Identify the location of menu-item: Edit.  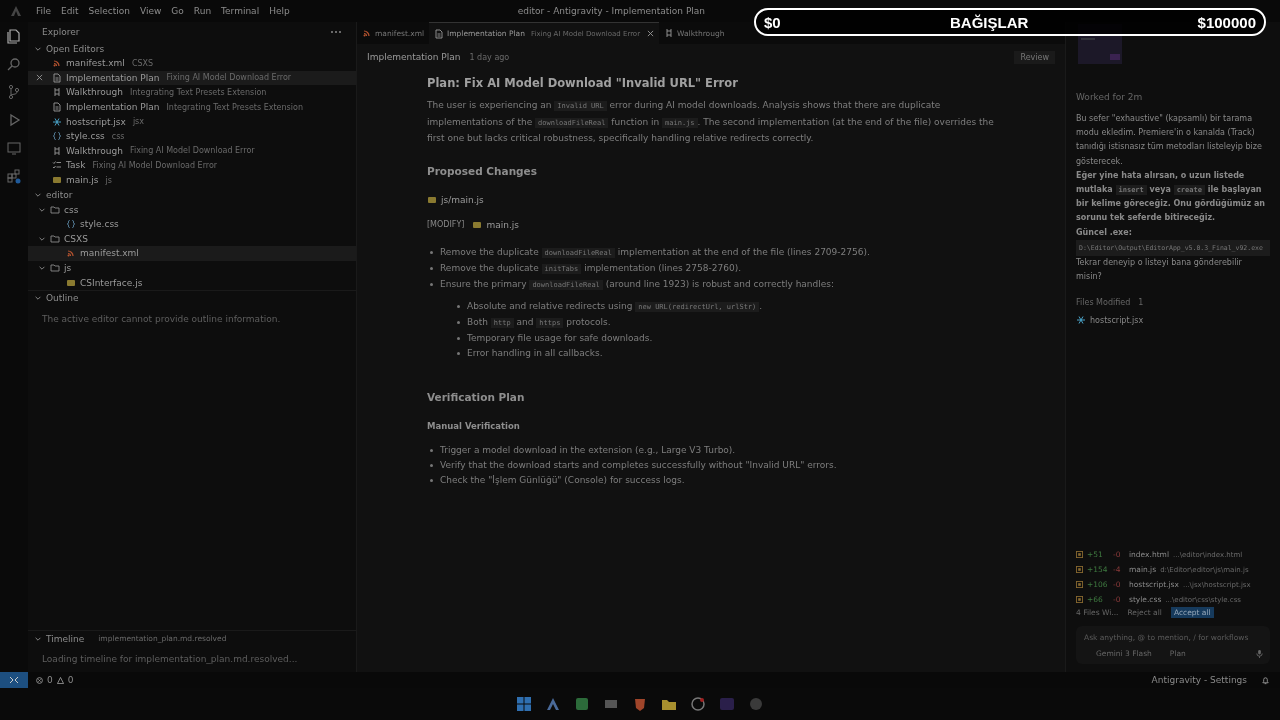
(70, 11).